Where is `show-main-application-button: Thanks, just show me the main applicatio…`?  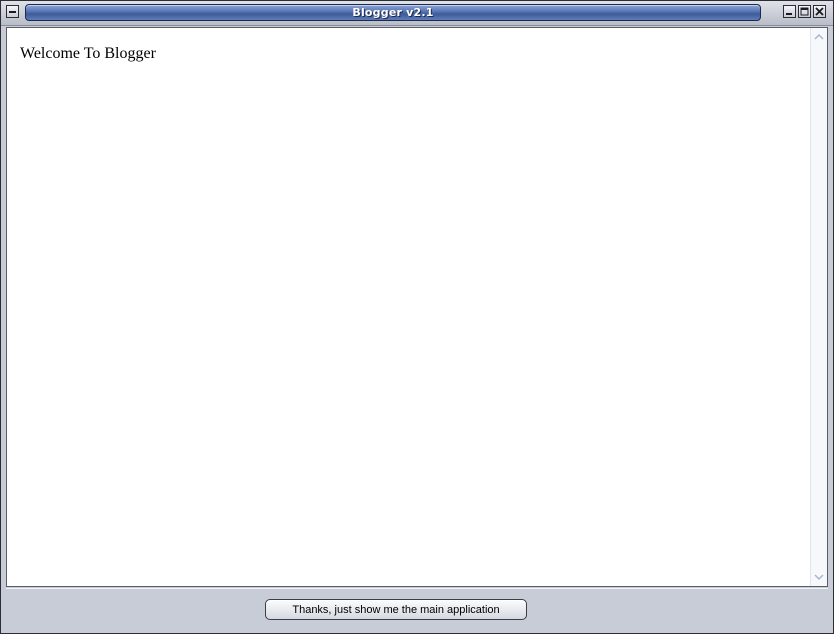
show-main-application-button: Thanks, just show me the main applicatio… is located at coordinates (396, 609).